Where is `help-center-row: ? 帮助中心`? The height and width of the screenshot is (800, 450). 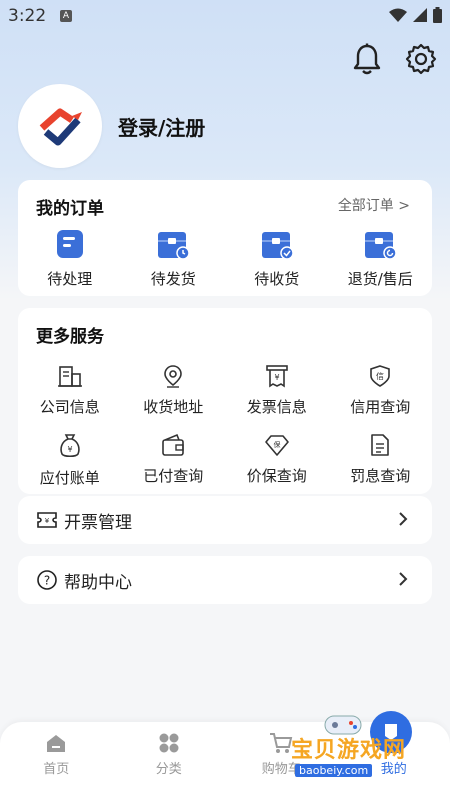
help-center-row: ? 帮助中心 is located at coordinates (225, 580).